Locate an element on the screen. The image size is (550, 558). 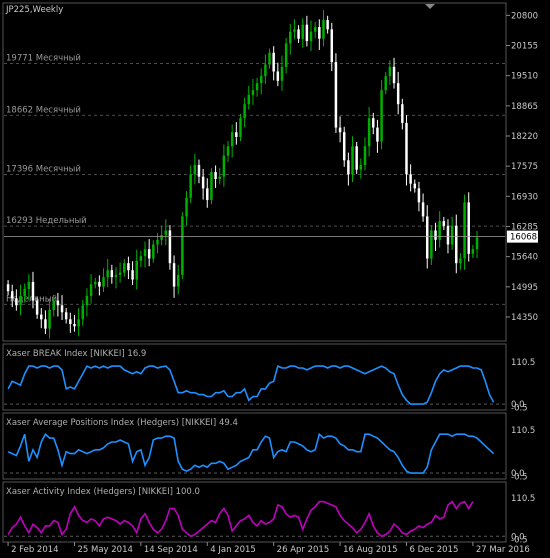
y-tick-label: 15640 is located at coordinates (524, 258).